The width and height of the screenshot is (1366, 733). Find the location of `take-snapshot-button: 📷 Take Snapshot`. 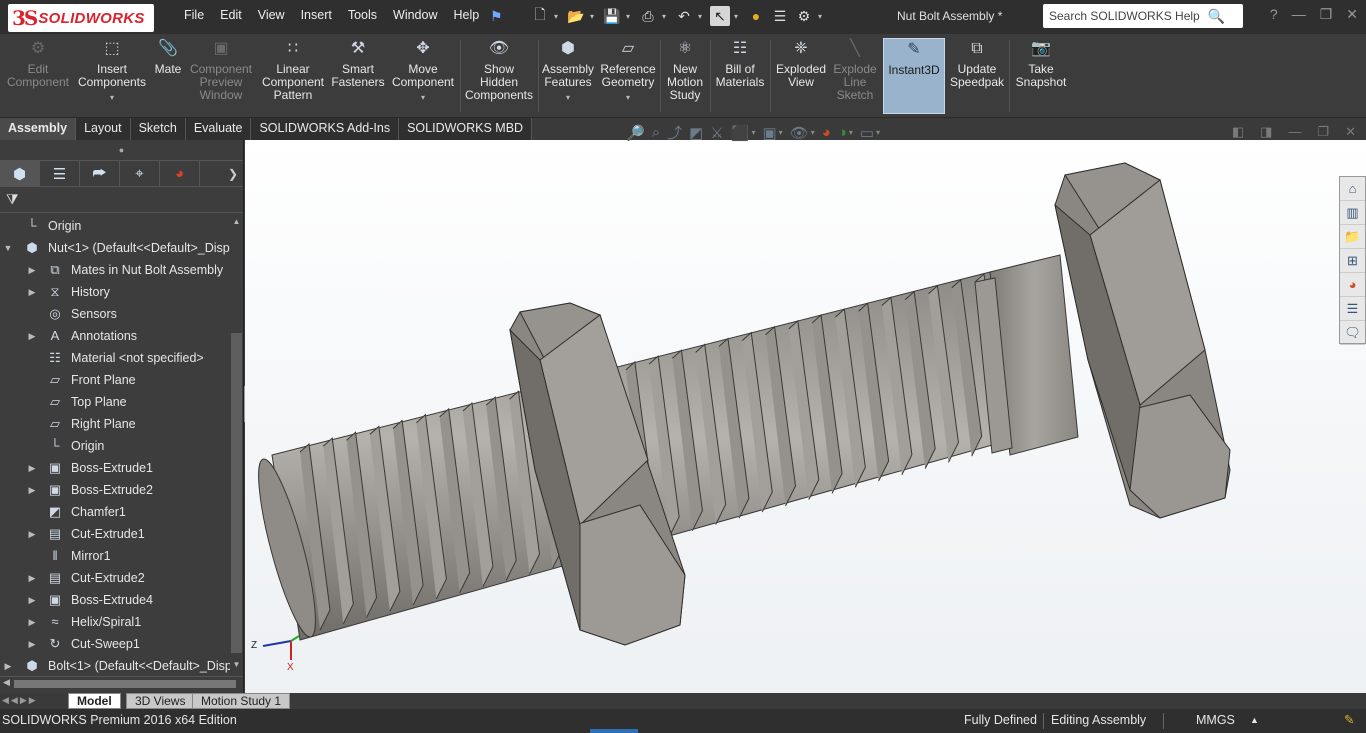

take-snapshot-button: 📷 Take Snapshot is located at coordinates (1041, 63).